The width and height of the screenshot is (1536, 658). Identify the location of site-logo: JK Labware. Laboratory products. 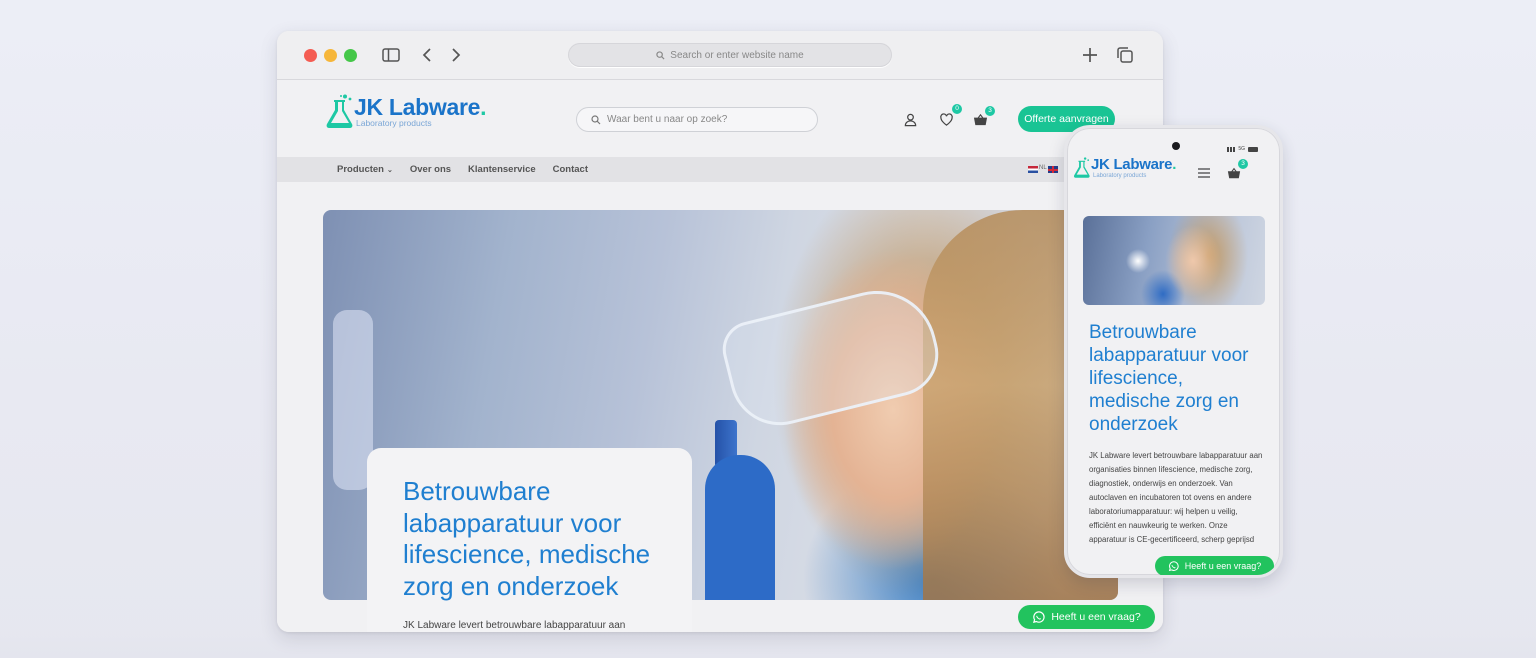
(406, 112).